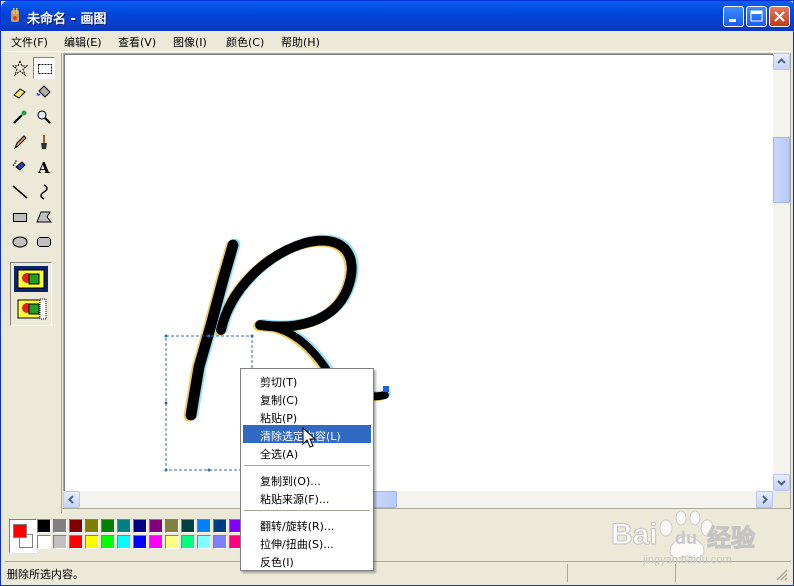 The image size is (794, 586). Describe the element at coordinates (44, 167) in the screenshot. I see `text-icon: A` at that location.